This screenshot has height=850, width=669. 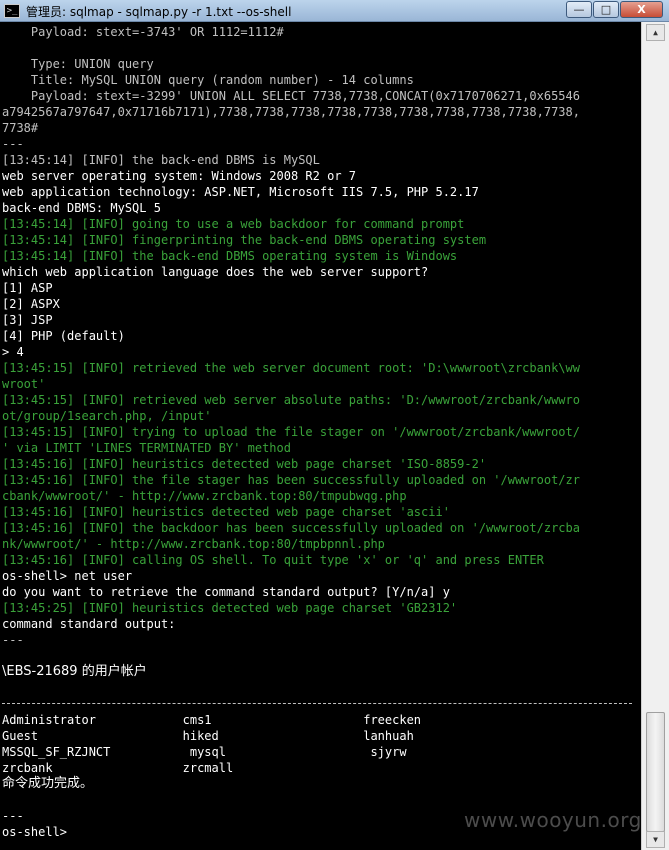 I want to click on close-button: X, so click(x=641, y=9).